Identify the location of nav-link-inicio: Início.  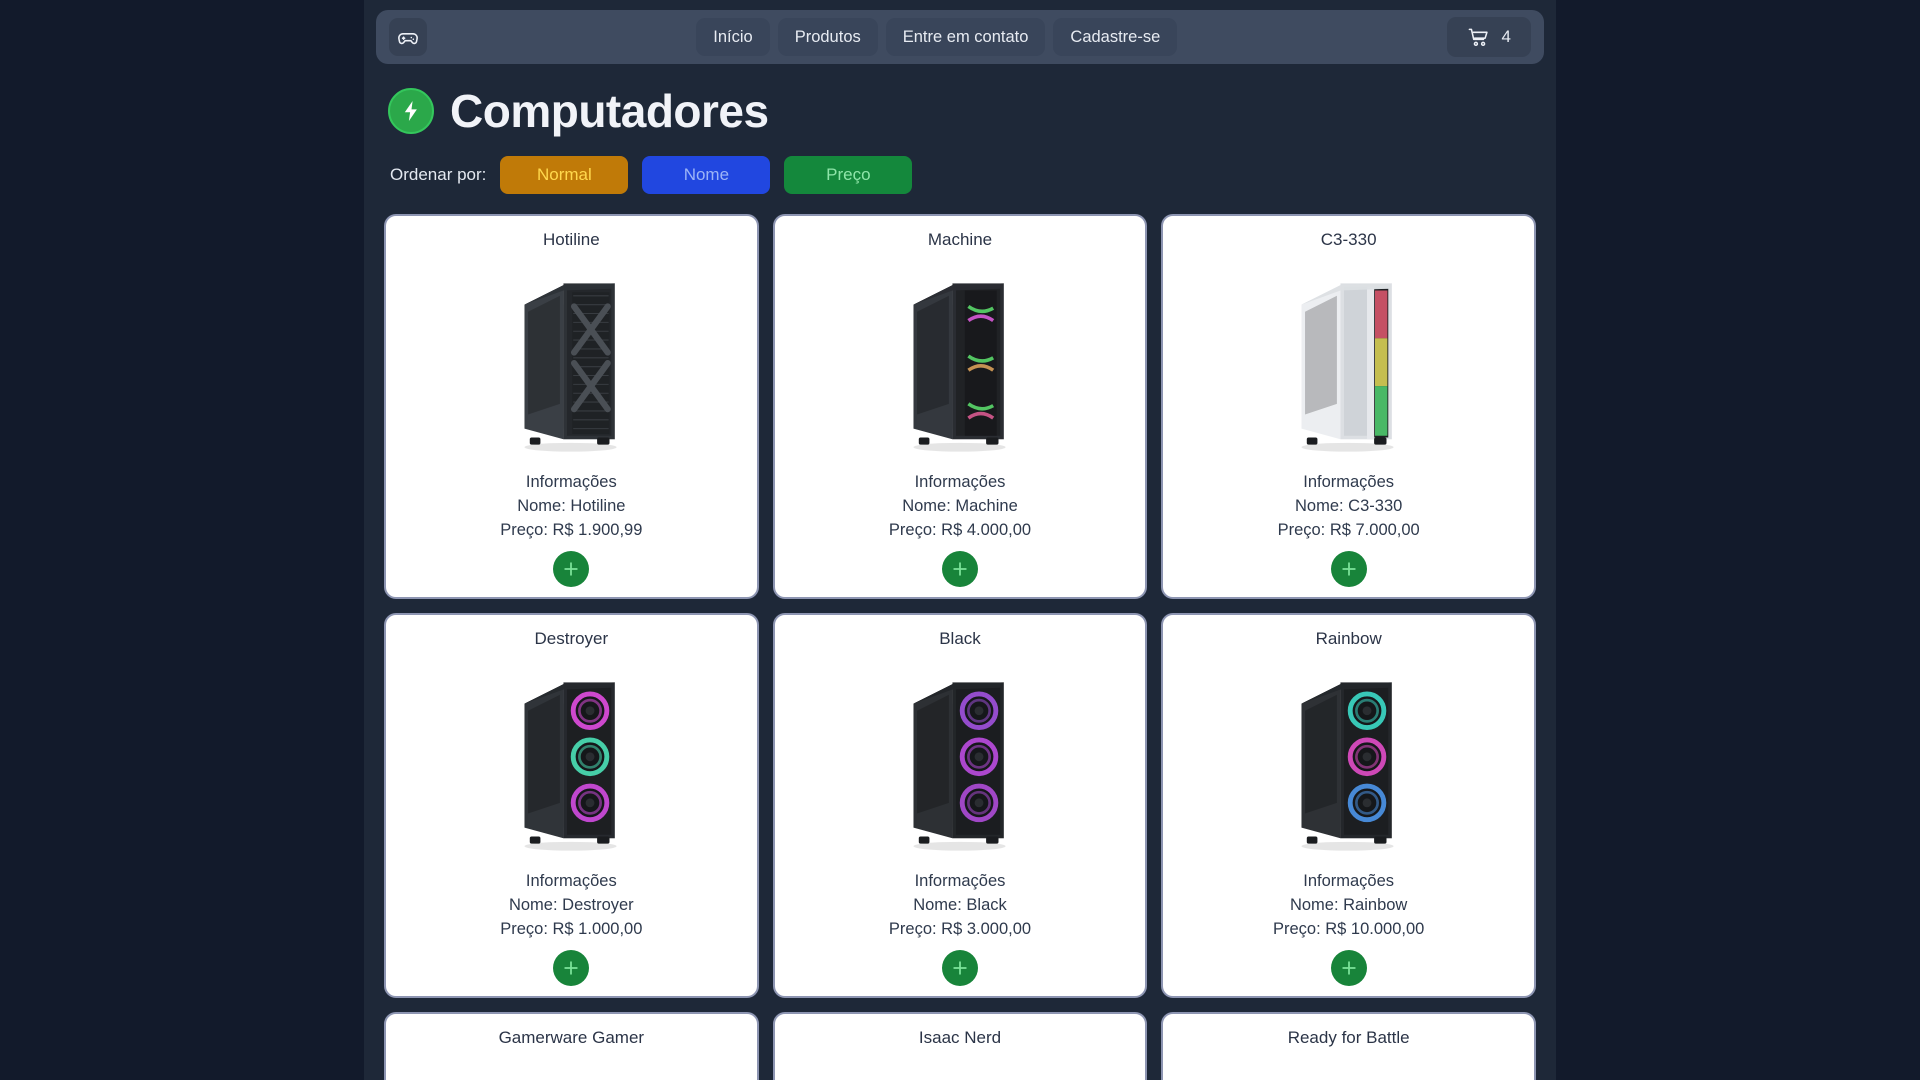
(733, 37).